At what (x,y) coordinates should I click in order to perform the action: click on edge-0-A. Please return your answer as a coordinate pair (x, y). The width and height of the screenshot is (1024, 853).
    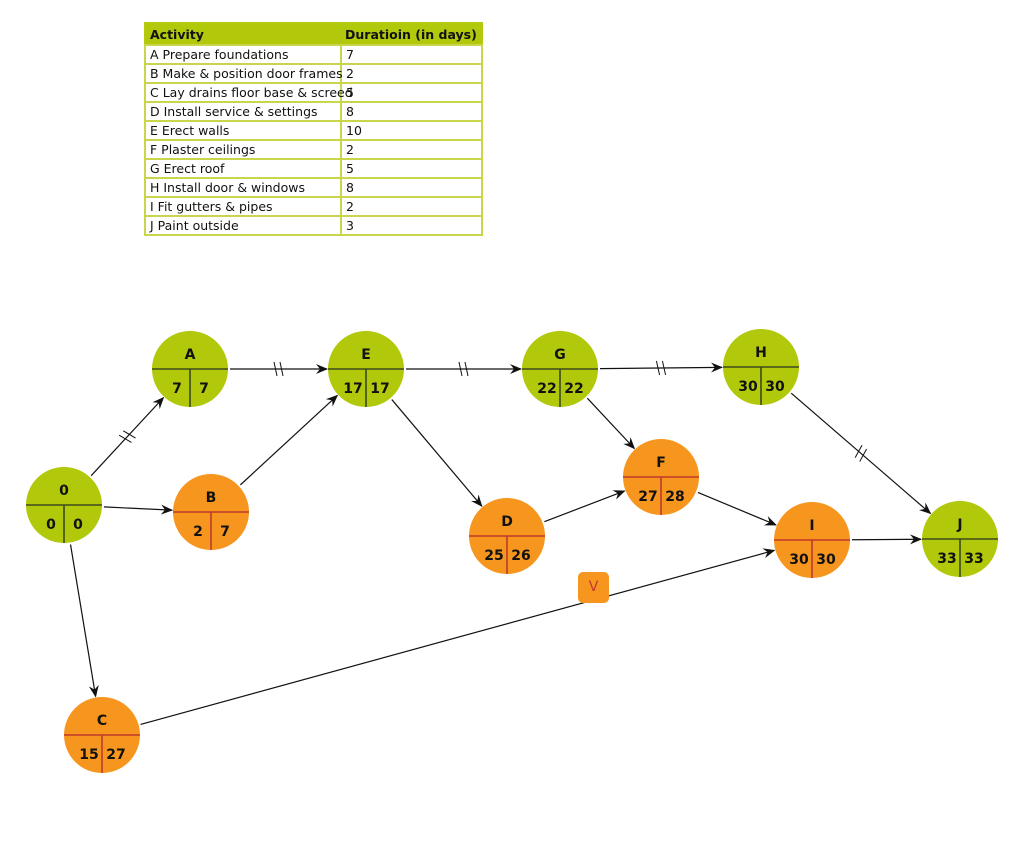
    Looking at the image, I should click on (127, 436).